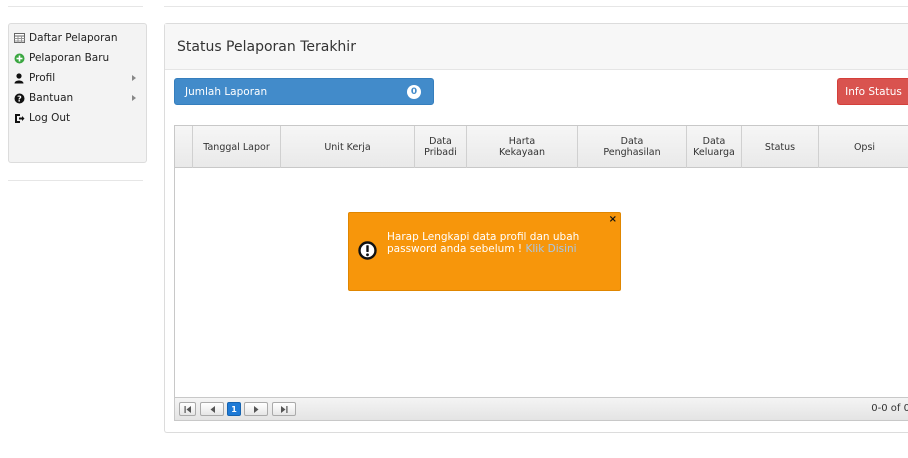 This screenshot has width=908, height=458. Describe the element at coordinates (441, 147) in the screenshot. I see `column-header-data-pribadi: Data Pribadi` at that location.